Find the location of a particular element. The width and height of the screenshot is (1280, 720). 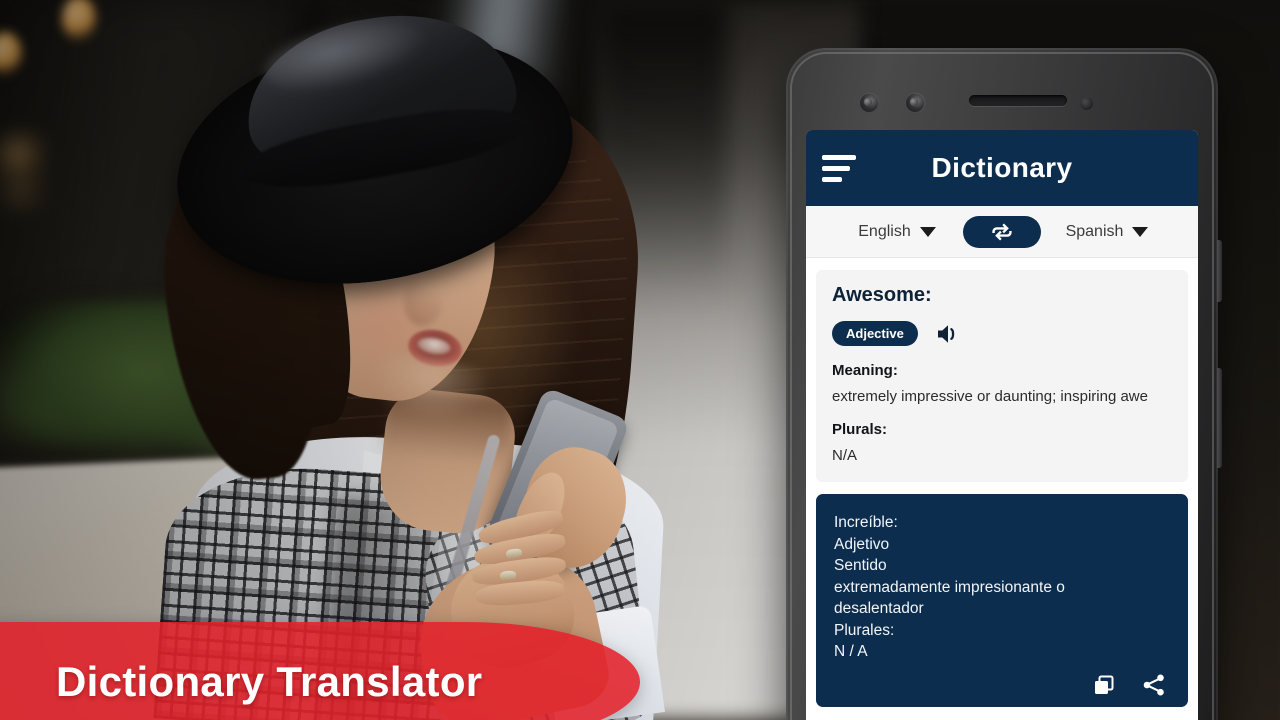

source-language-selector: English is located at coordinates (897, 232).